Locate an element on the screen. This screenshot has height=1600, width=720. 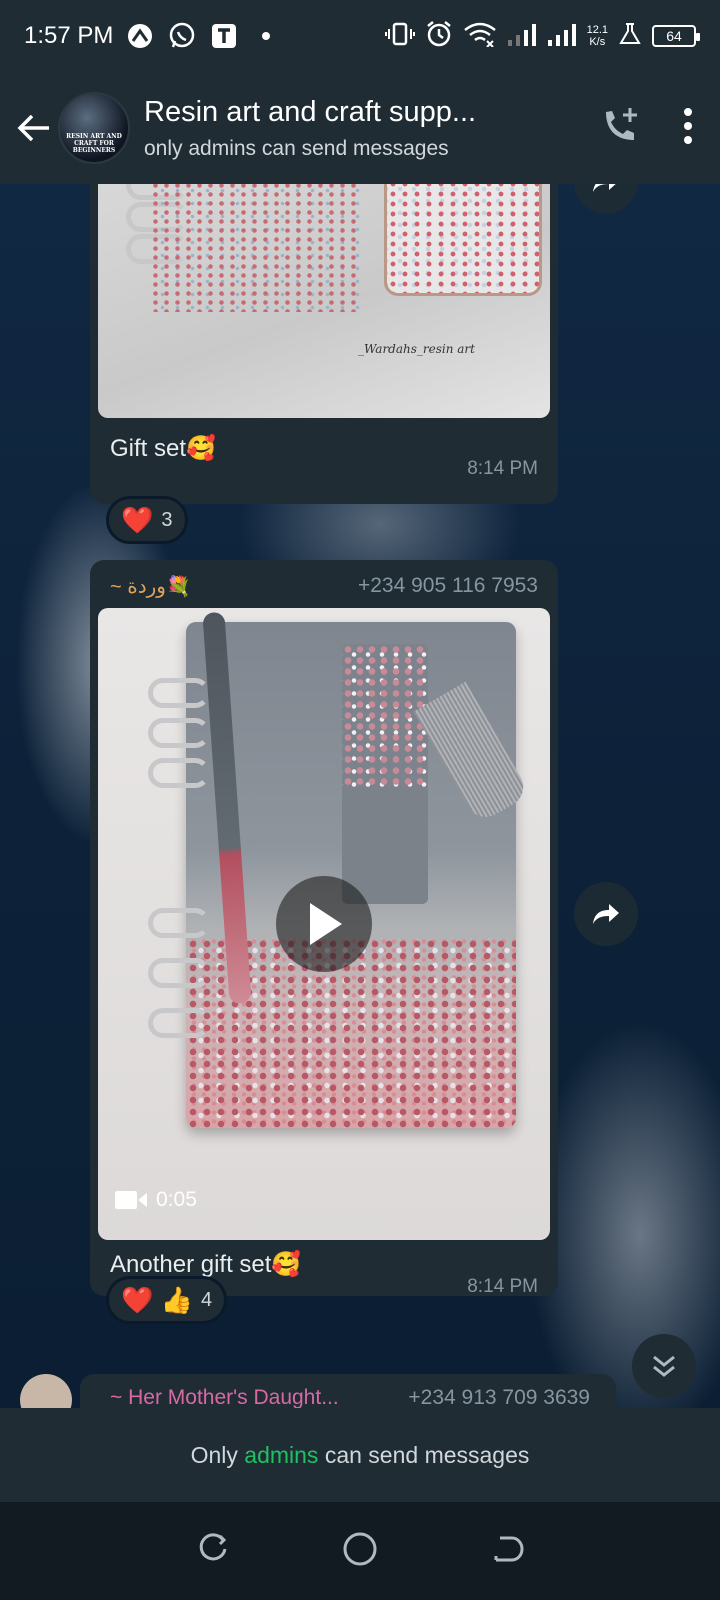
notice-prefix: Only is located at coordinates (214, 1454).